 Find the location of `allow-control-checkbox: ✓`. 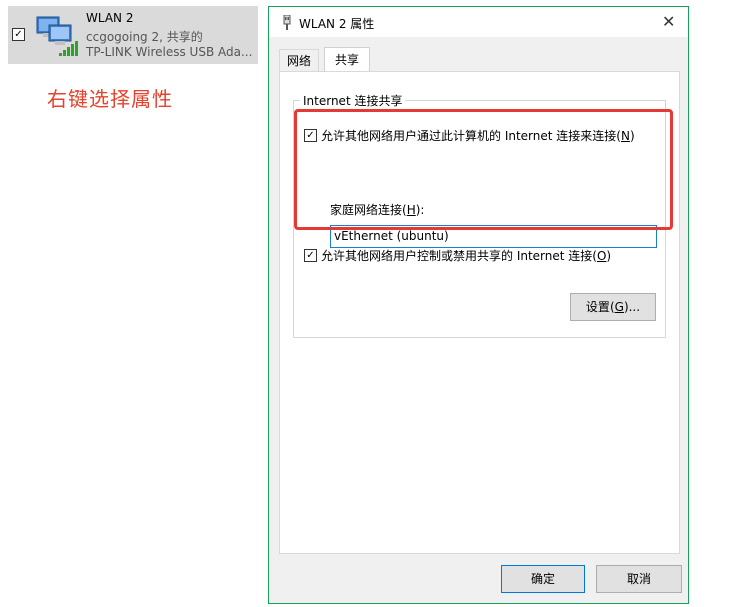

allow-control-checkbox: ✓ is located at coordinates (310, 255).